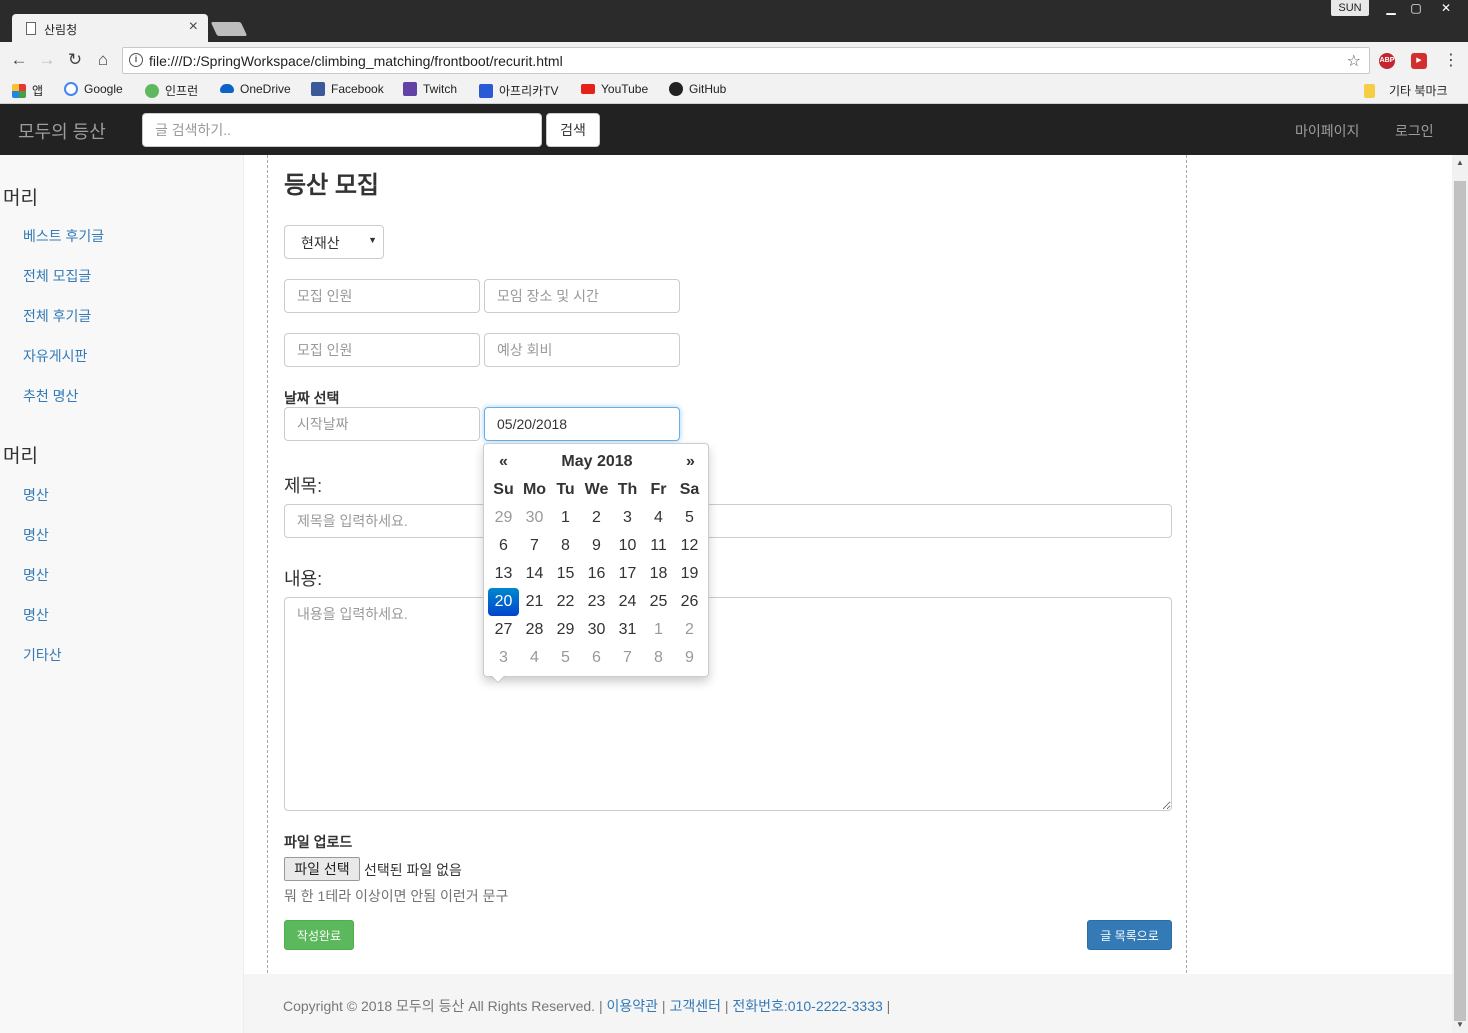  Describe the element at coordinates (627, 630) in the screenshot. I see `day-cell: 31` at that location.